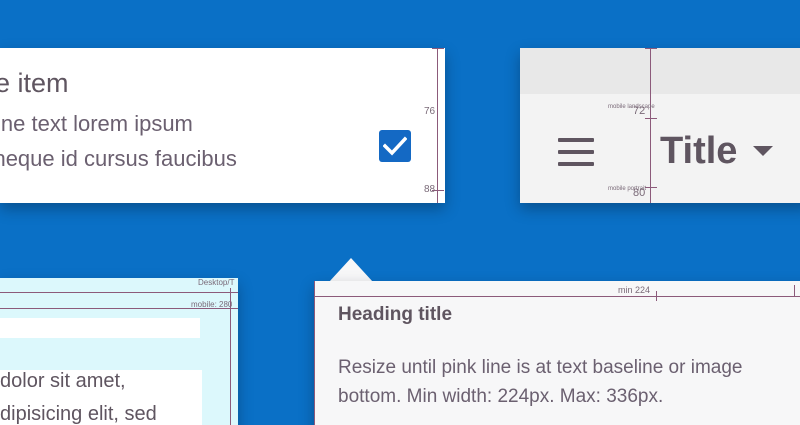 The width and height of the screenshot is (800, 425). What do you see at coordinates (430, 189) in the screenshot?
I see `measure-label-88: 88` at bounding box center [430, 189].